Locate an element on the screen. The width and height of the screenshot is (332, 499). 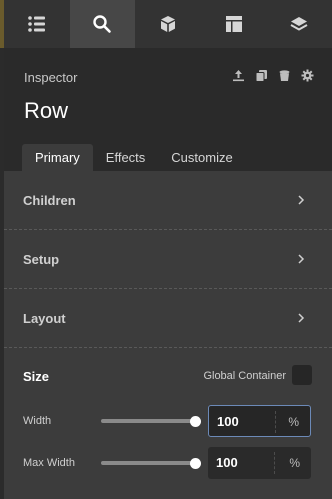
tab-inspector is located at coordinates (102, 24).